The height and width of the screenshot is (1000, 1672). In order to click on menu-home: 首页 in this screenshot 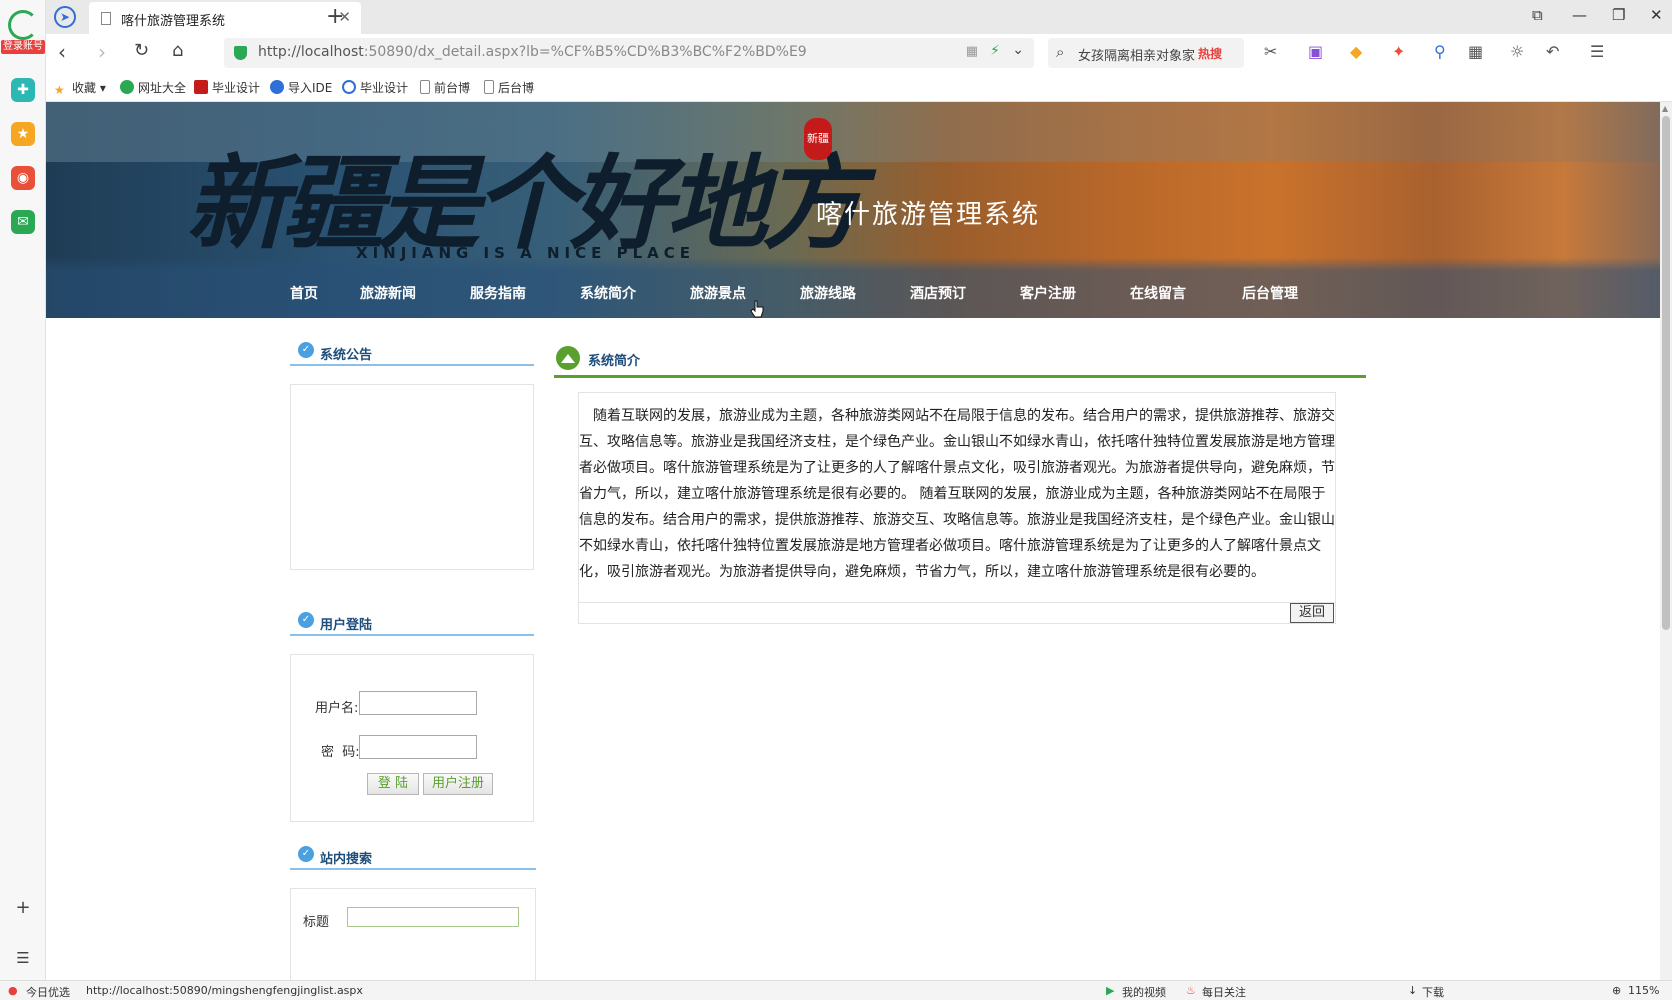, I will do `click(304, 293)`.